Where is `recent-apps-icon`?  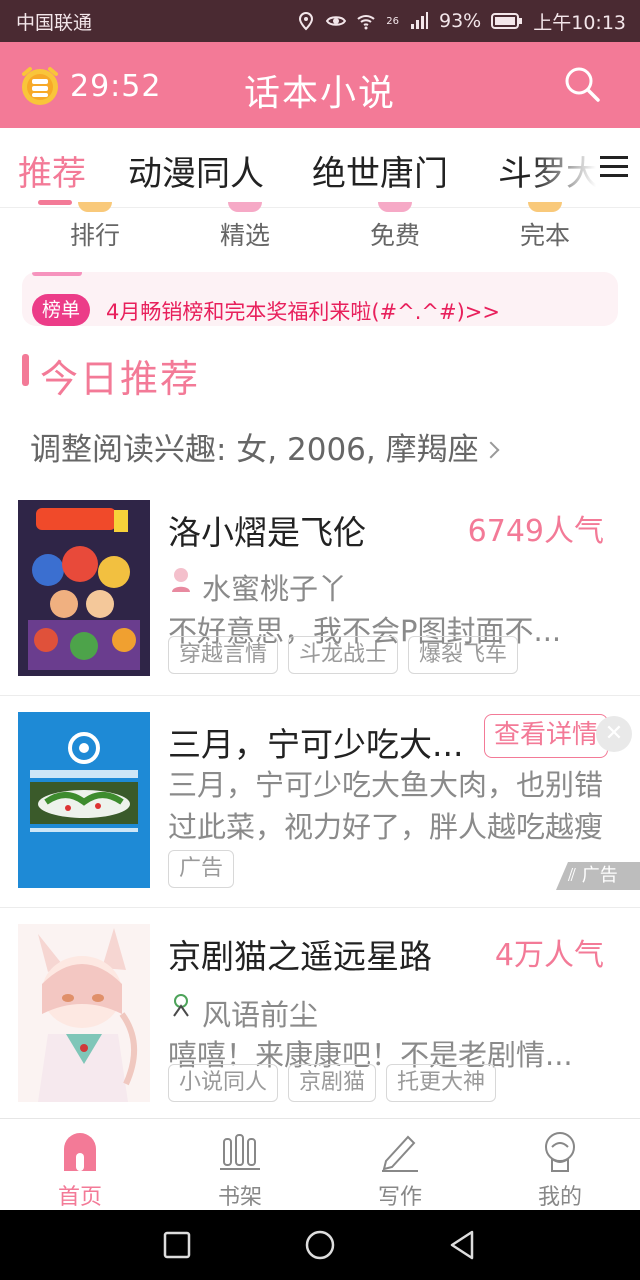 recent-apps-icon is located at coordinates (177, 1245).